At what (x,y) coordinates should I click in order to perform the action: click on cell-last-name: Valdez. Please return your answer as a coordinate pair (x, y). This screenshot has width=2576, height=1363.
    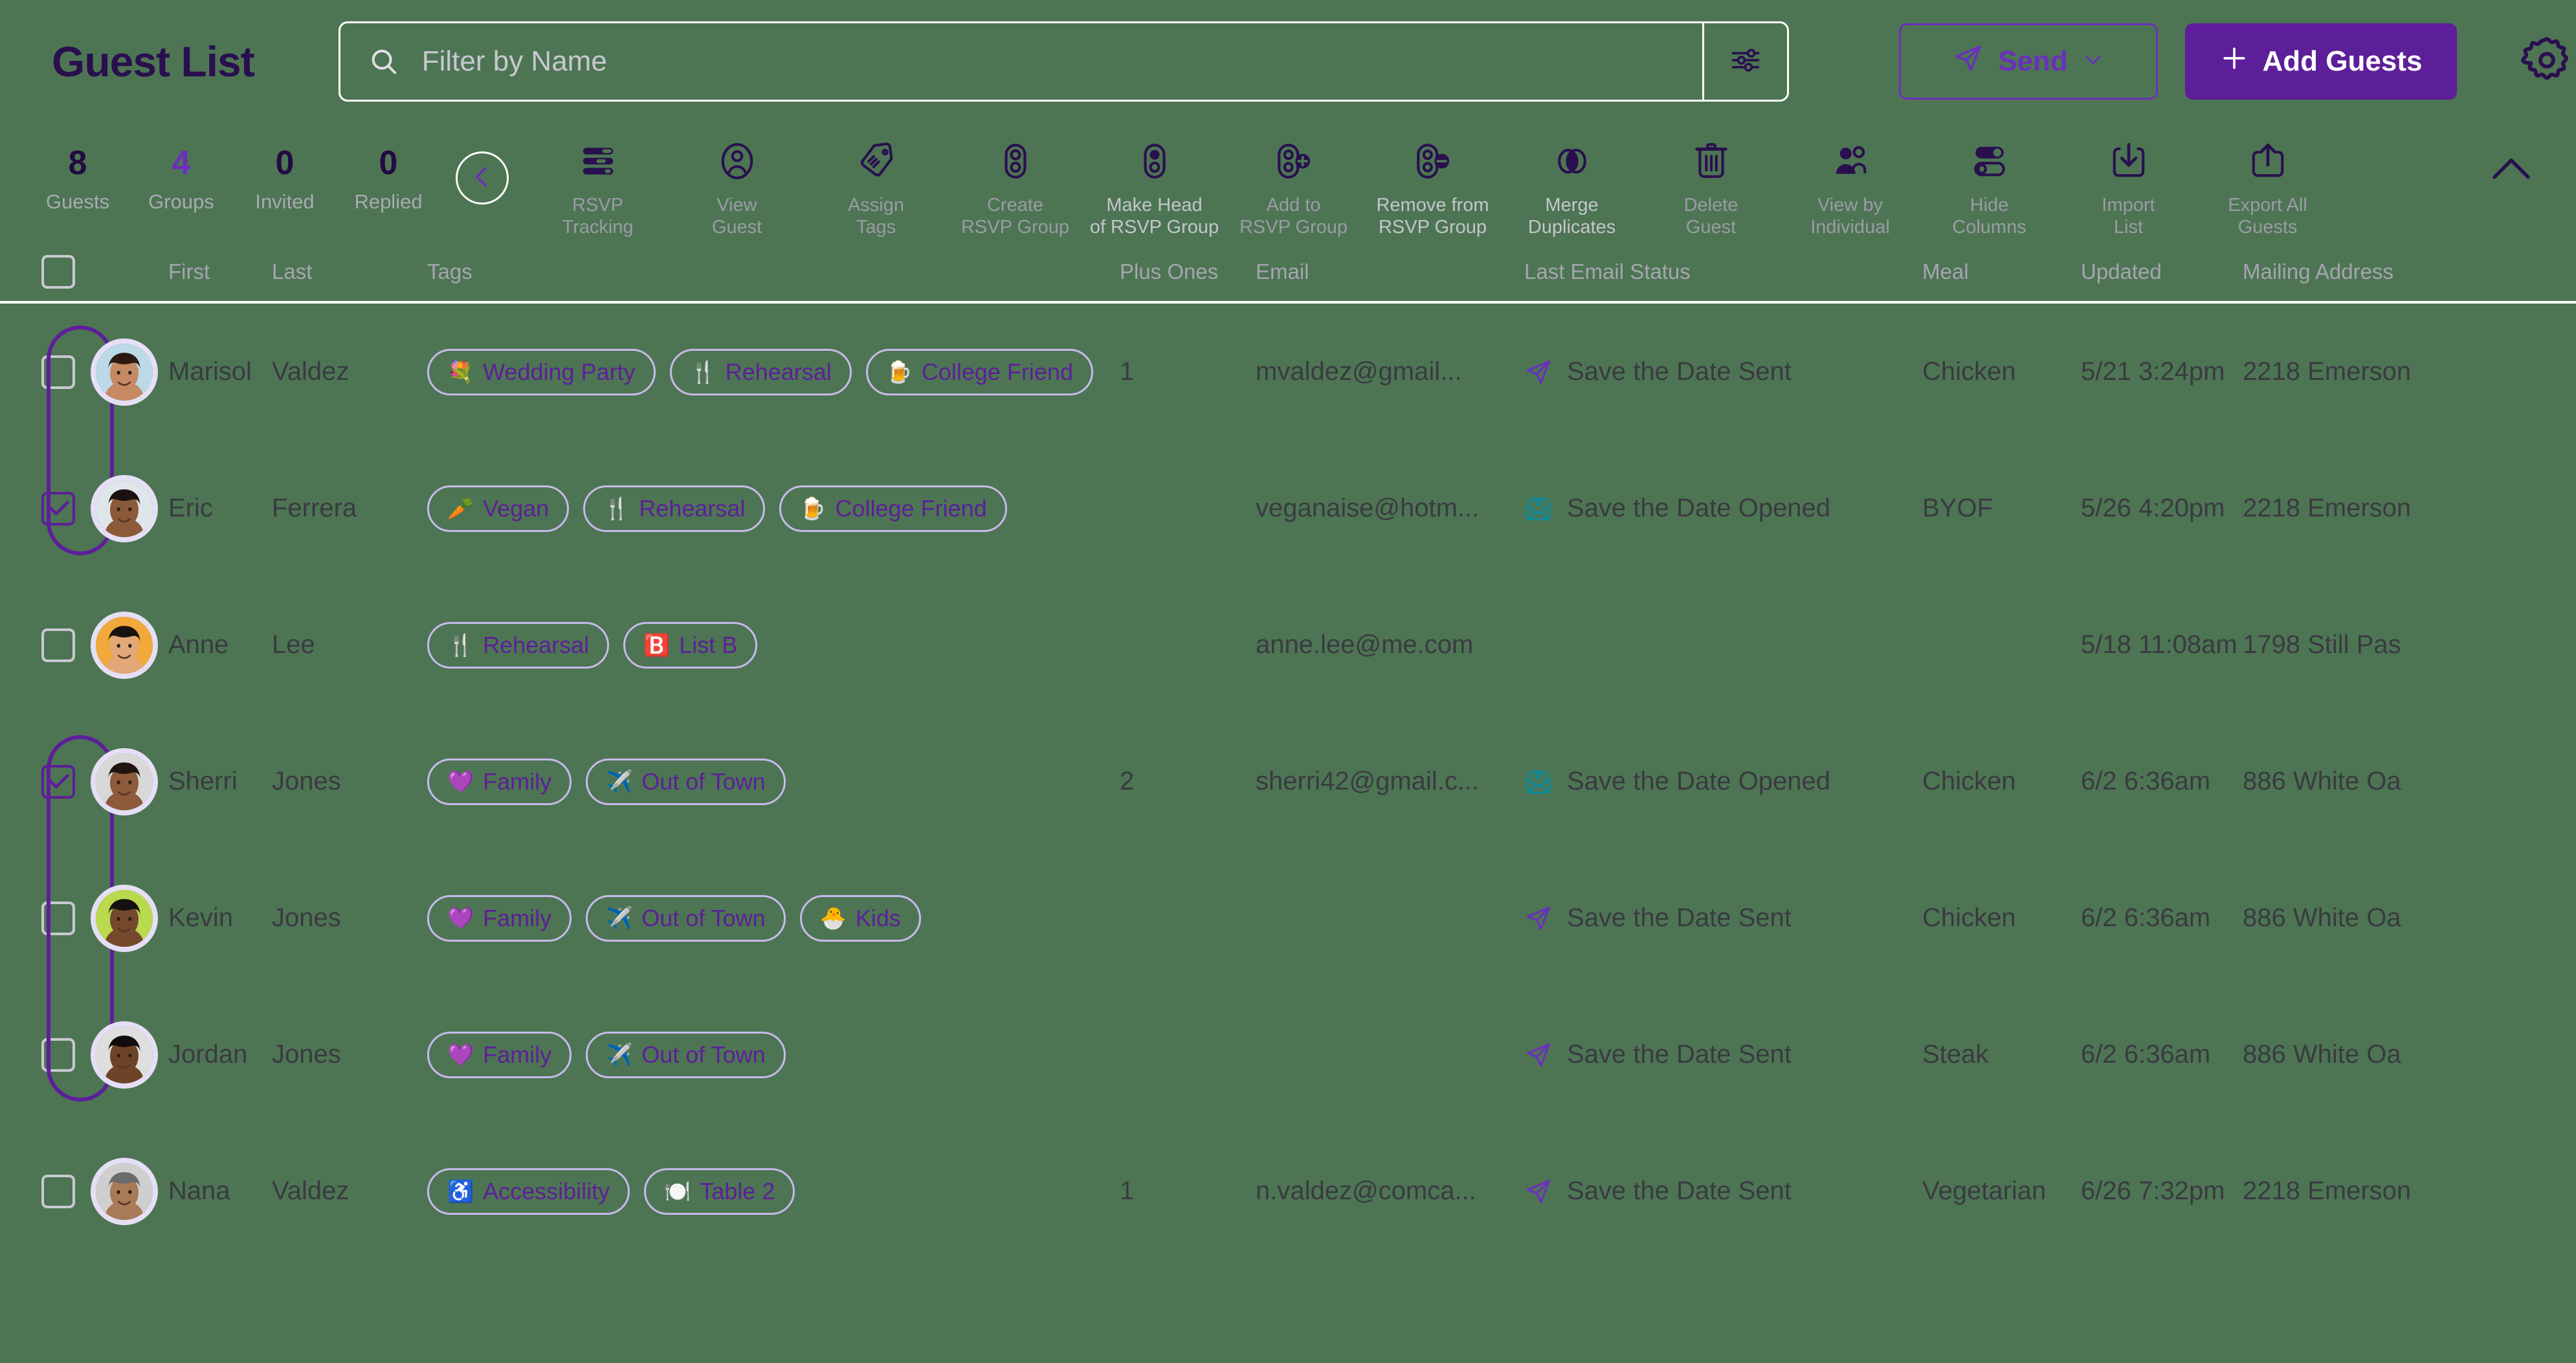
    Looking at the image, I should click on (311, 1191).